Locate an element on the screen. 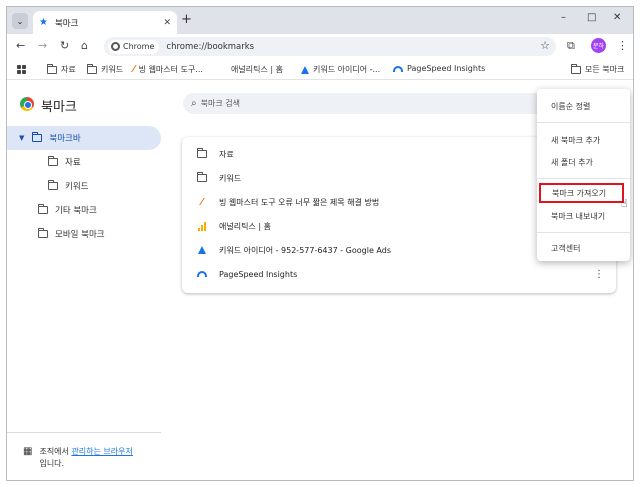  apps-icon is located at coordinates (21, 69).